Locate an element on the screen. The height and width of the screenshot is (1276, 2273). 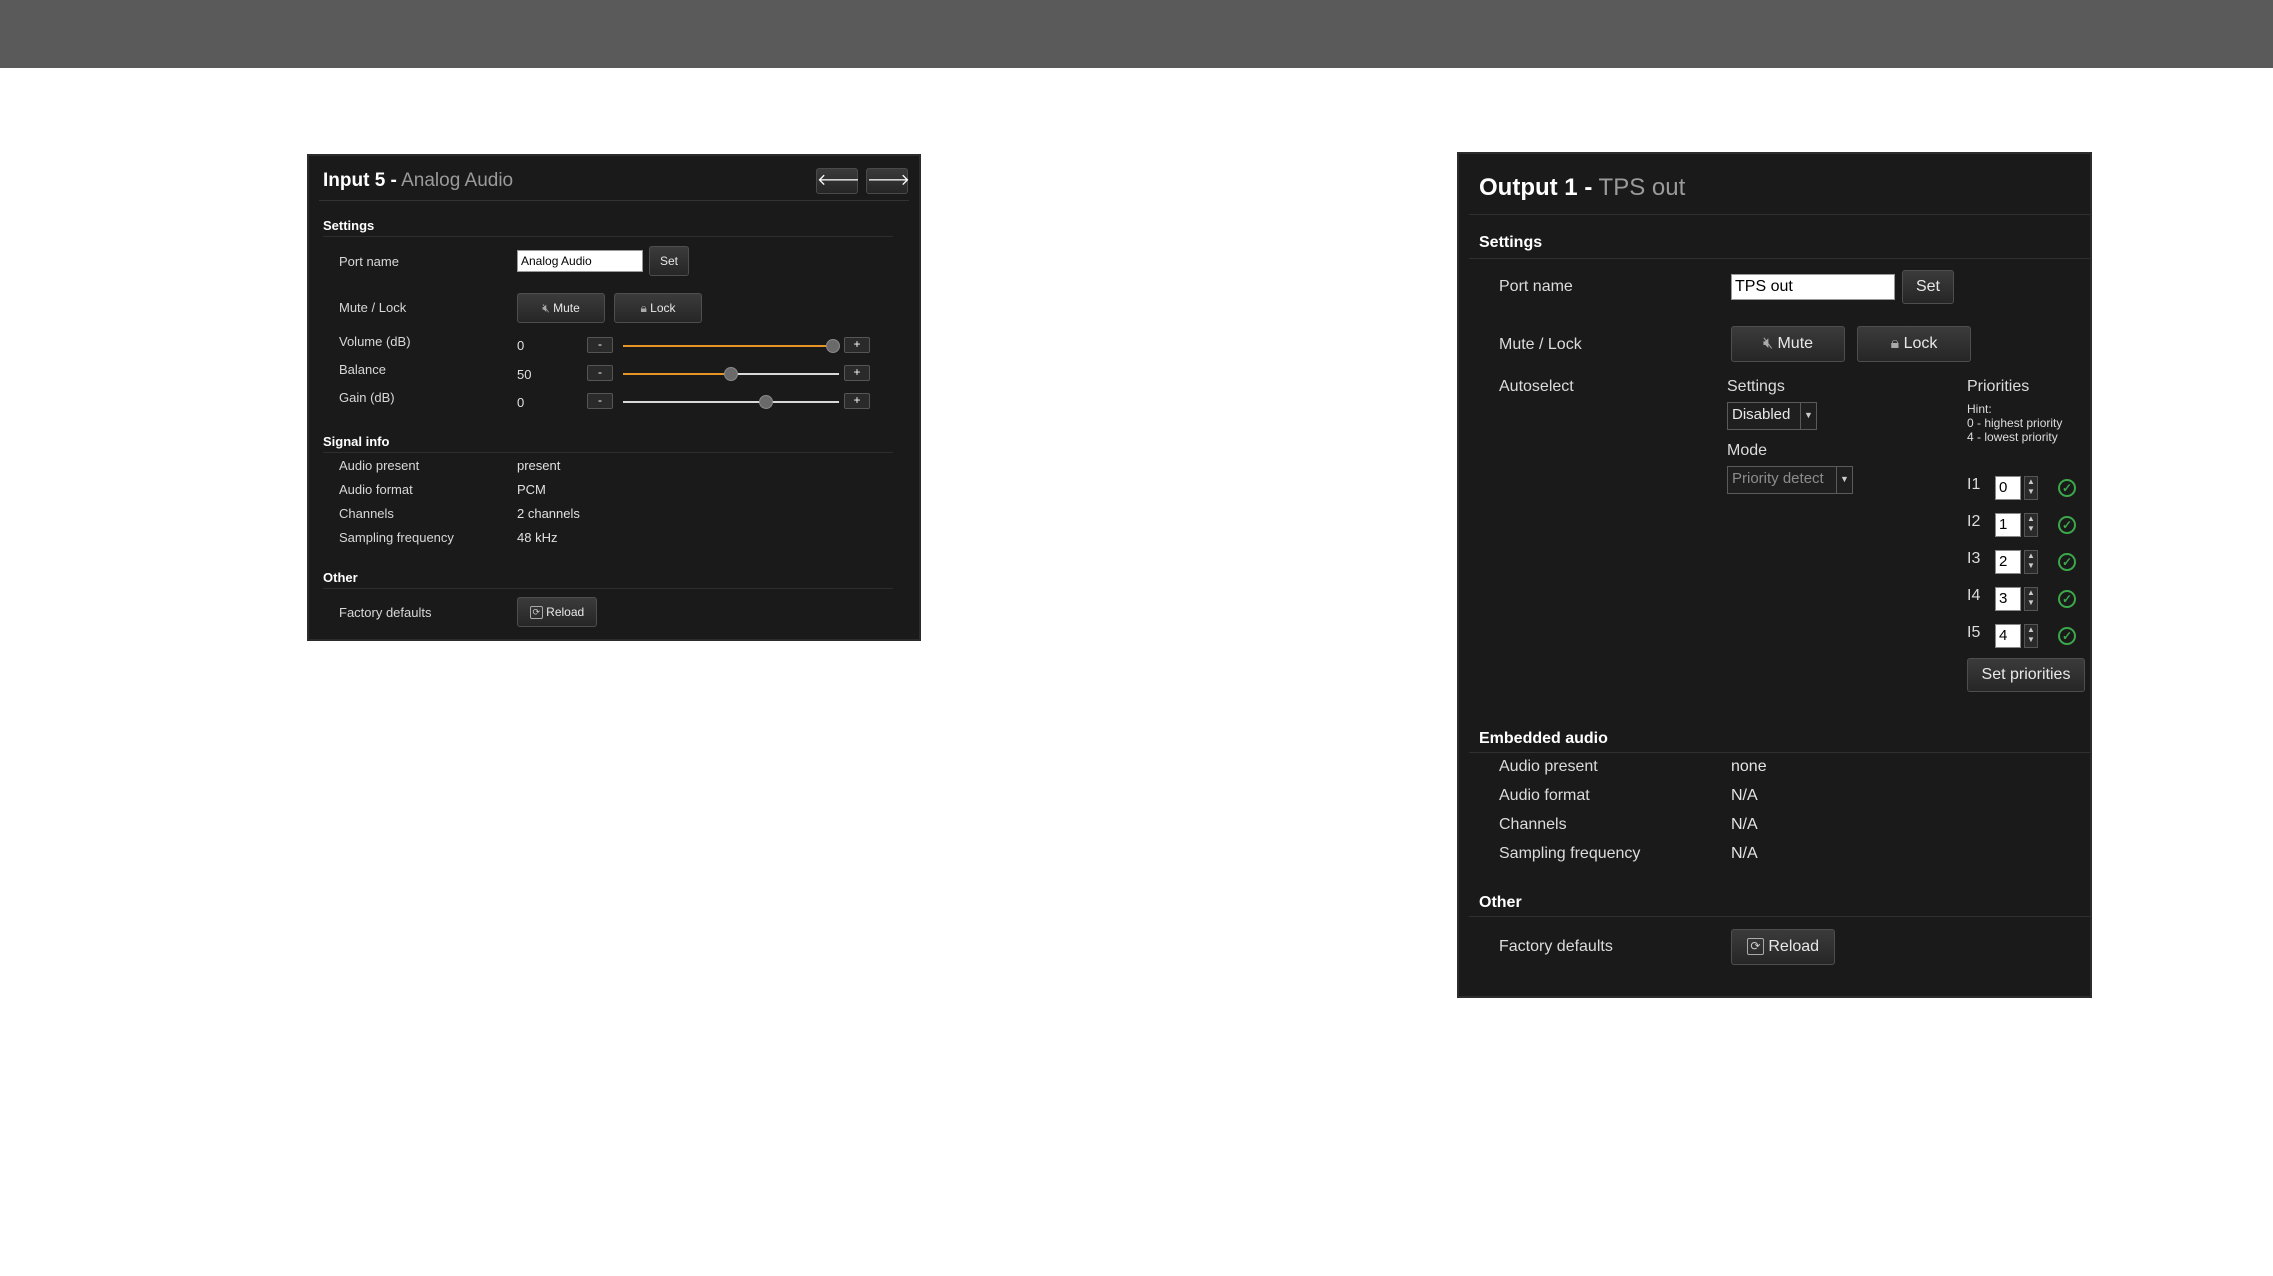
arrow-right-icon: 🡒 is located at coordinates (888, 180).